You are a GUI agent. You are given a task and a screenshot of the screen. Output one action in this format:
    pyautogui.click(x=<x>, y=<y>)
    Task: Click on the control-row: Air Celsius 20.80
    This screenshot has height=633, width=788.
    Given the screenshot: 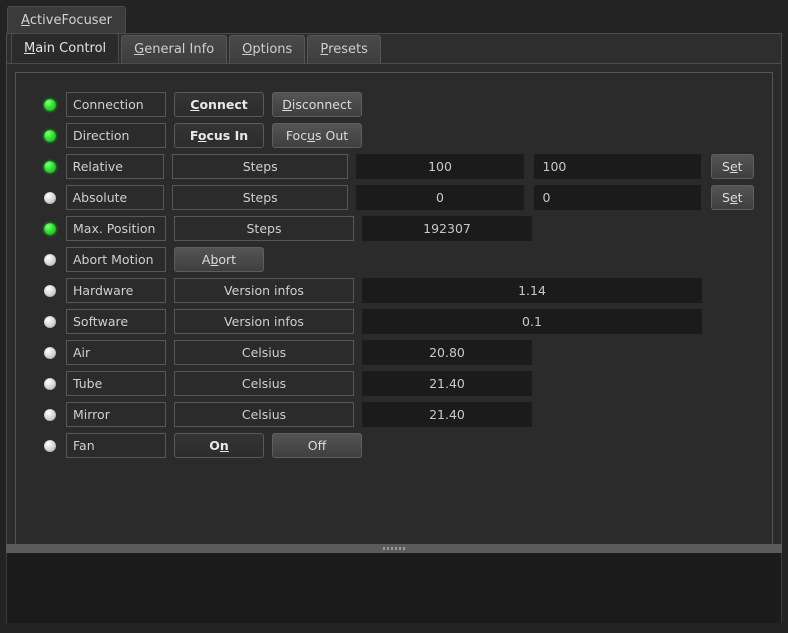 What is the action you would take?
    pyautogui.click(x=395, y=352)
    